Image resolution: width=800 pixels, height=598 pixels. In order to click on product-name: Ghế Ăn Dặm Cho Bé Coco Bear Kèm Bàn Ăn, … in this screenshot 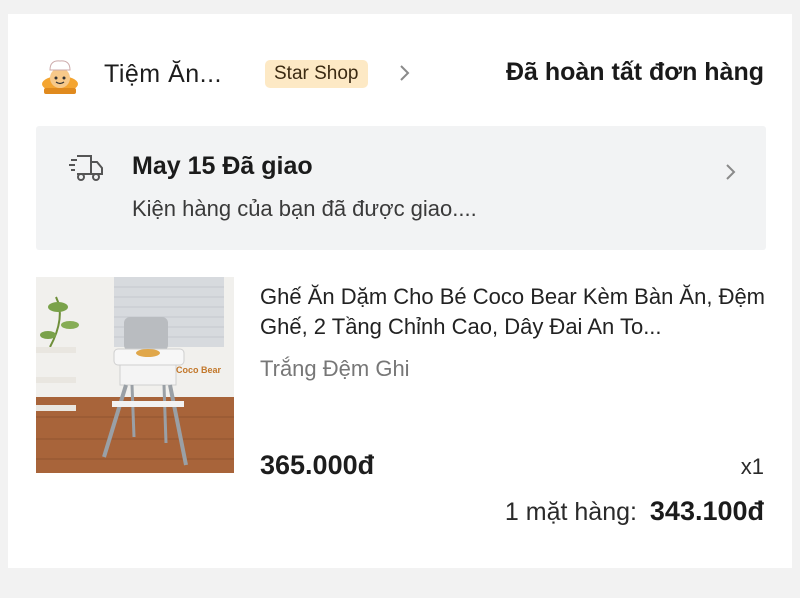, I will do `click(515, 312)`.